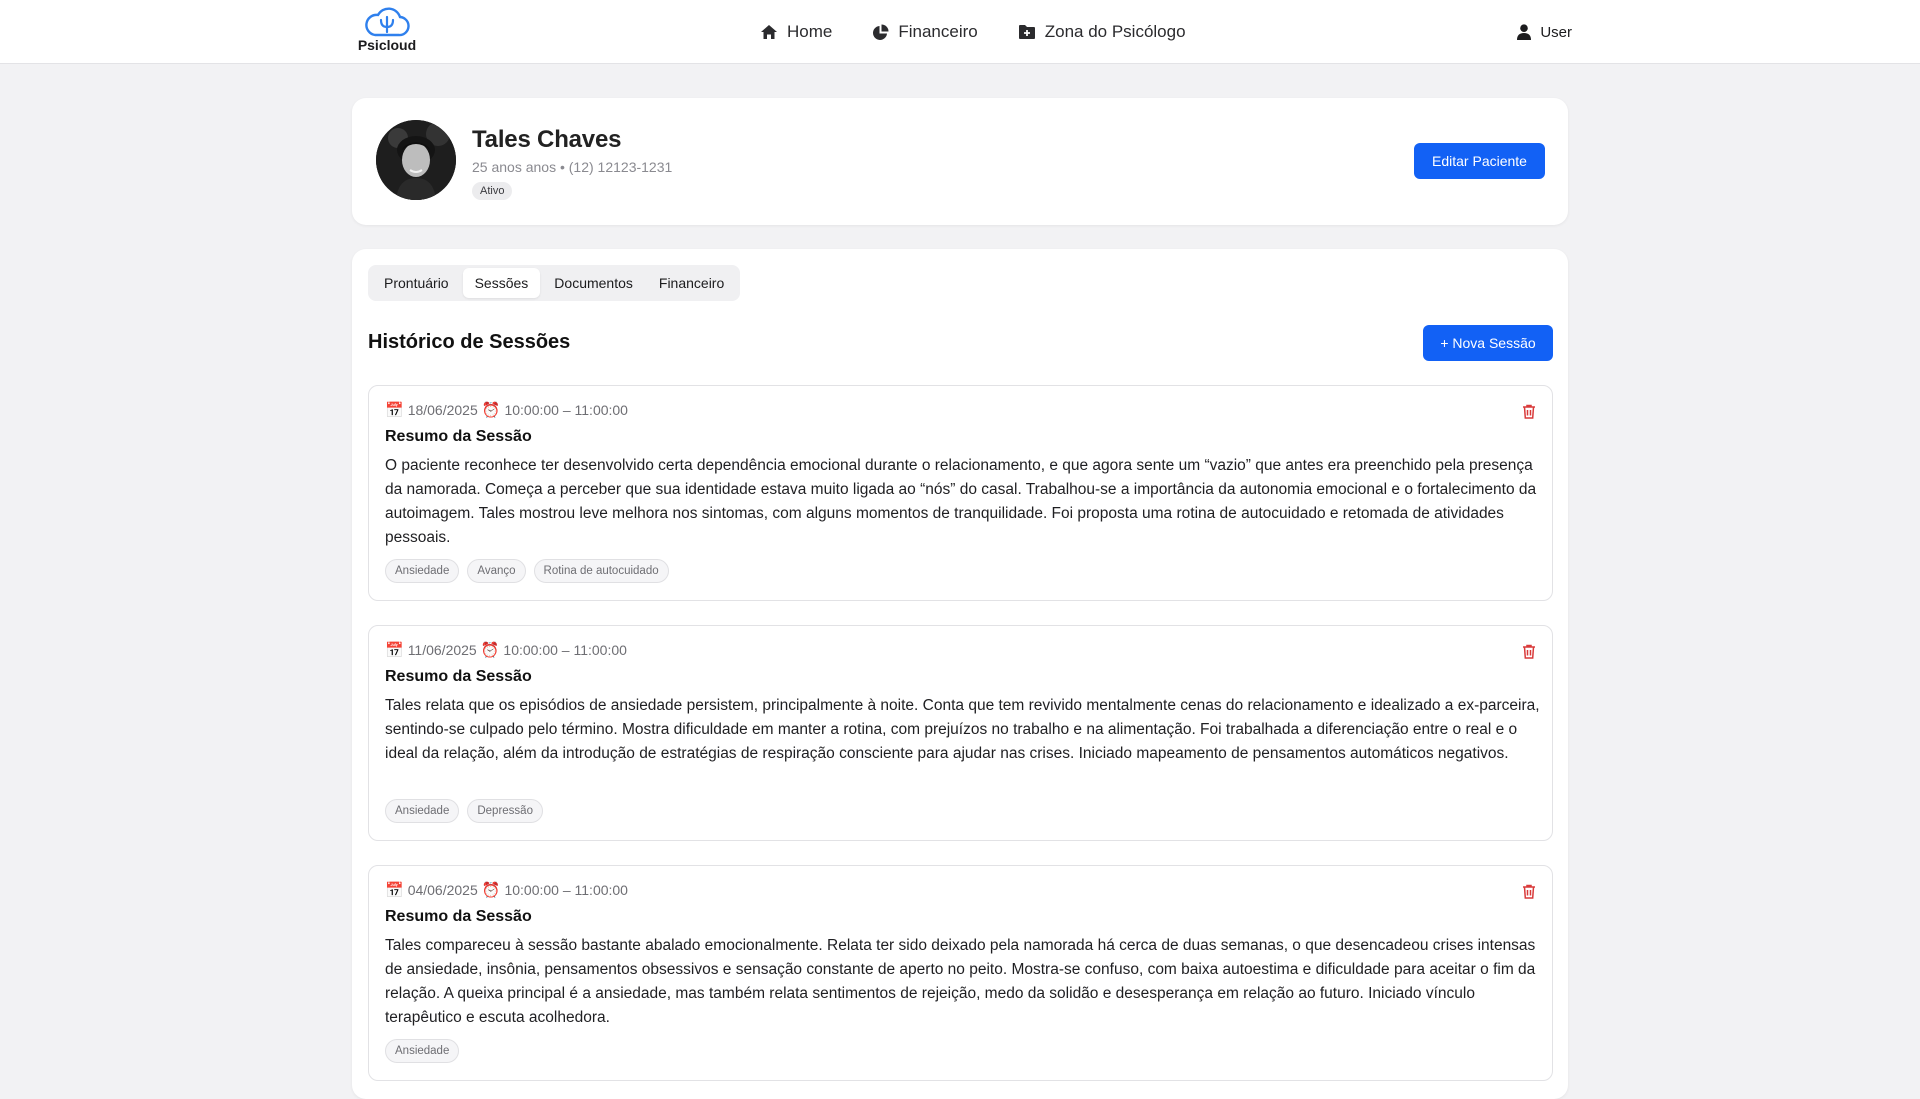 This screenshot has height=1099, width=1920. Describe the element at coordinates (1479, 161) in the screenshot. I see `edit-patient-button: Editar Paciente` at that location.